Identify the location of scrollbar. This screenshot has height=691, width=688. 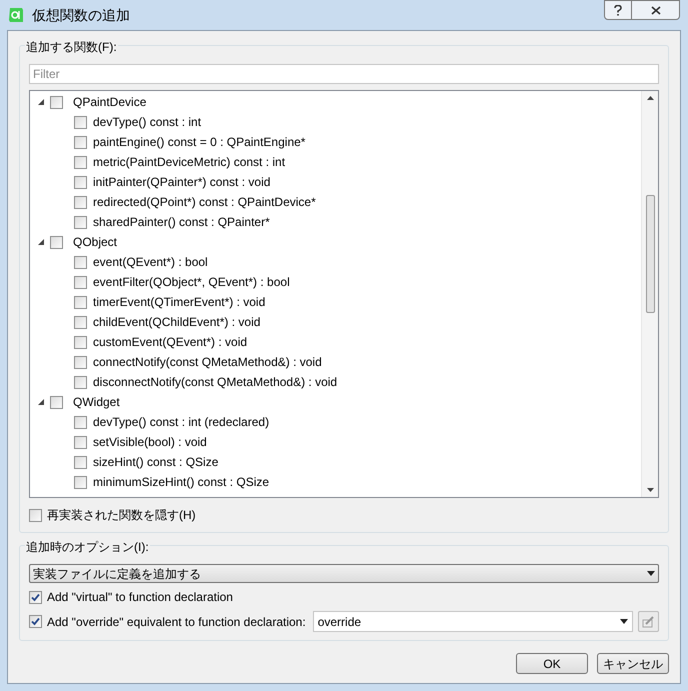
(649, 294).